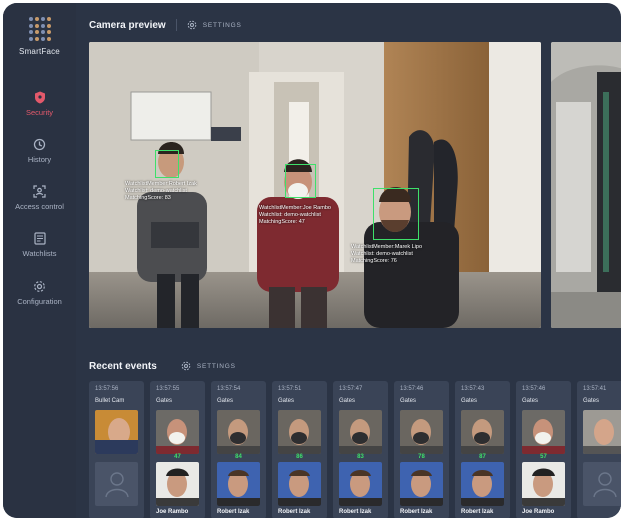 This screenshot has height=518, width=621. Describe the element at coordinates (482, 457) in the screenshot. I see `match-score: 87` at that location.